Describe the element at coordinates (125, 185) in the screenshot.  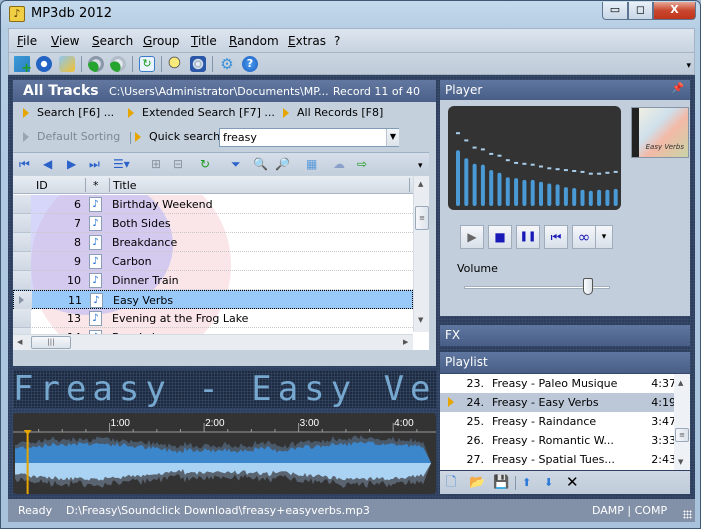
I see `column-header-title: Title` at that location.